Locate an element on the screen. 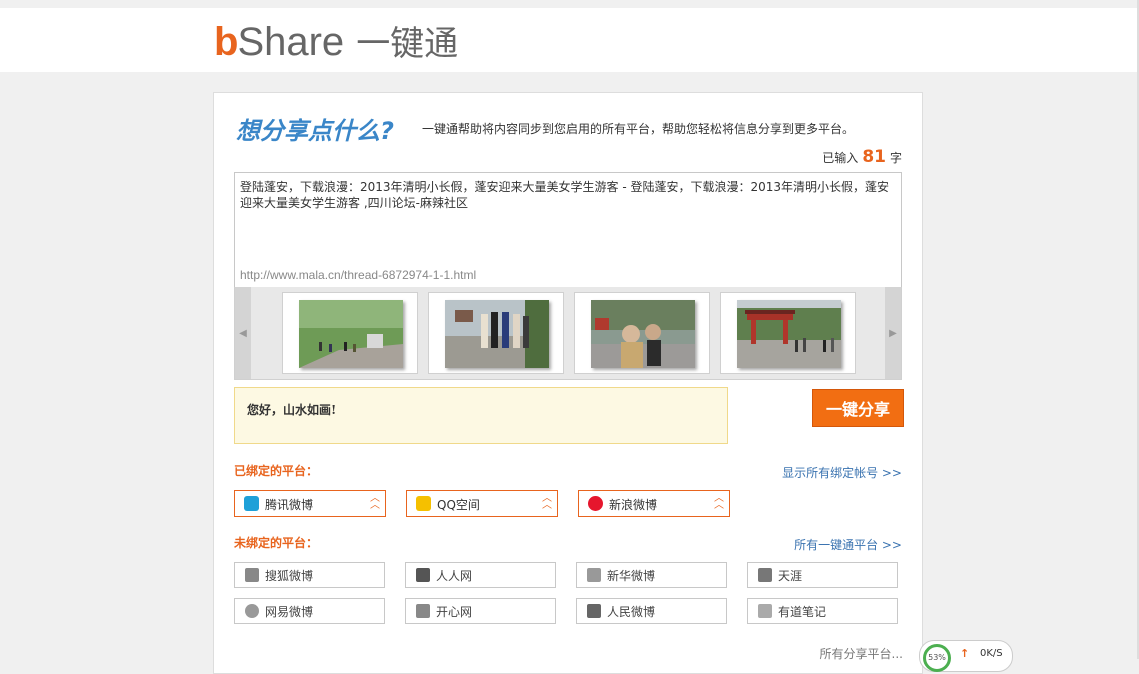  selfie-photo-image is located at coordinates (643, 334).